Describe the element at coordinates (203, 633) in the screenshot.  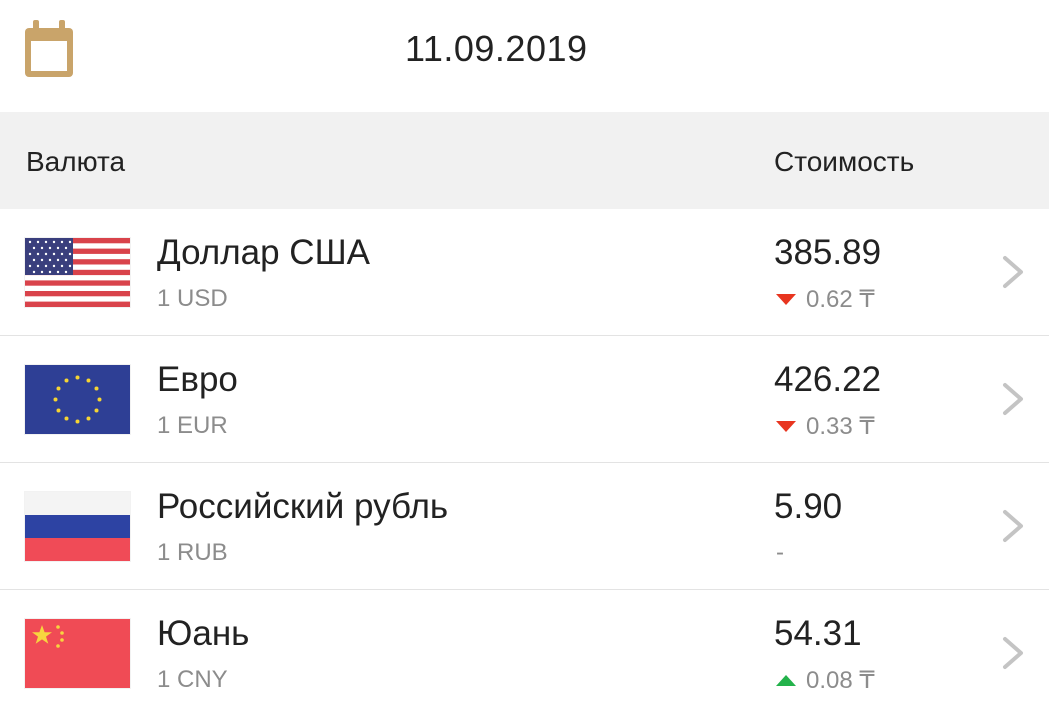
I see `currency-name: Юань` at that location.